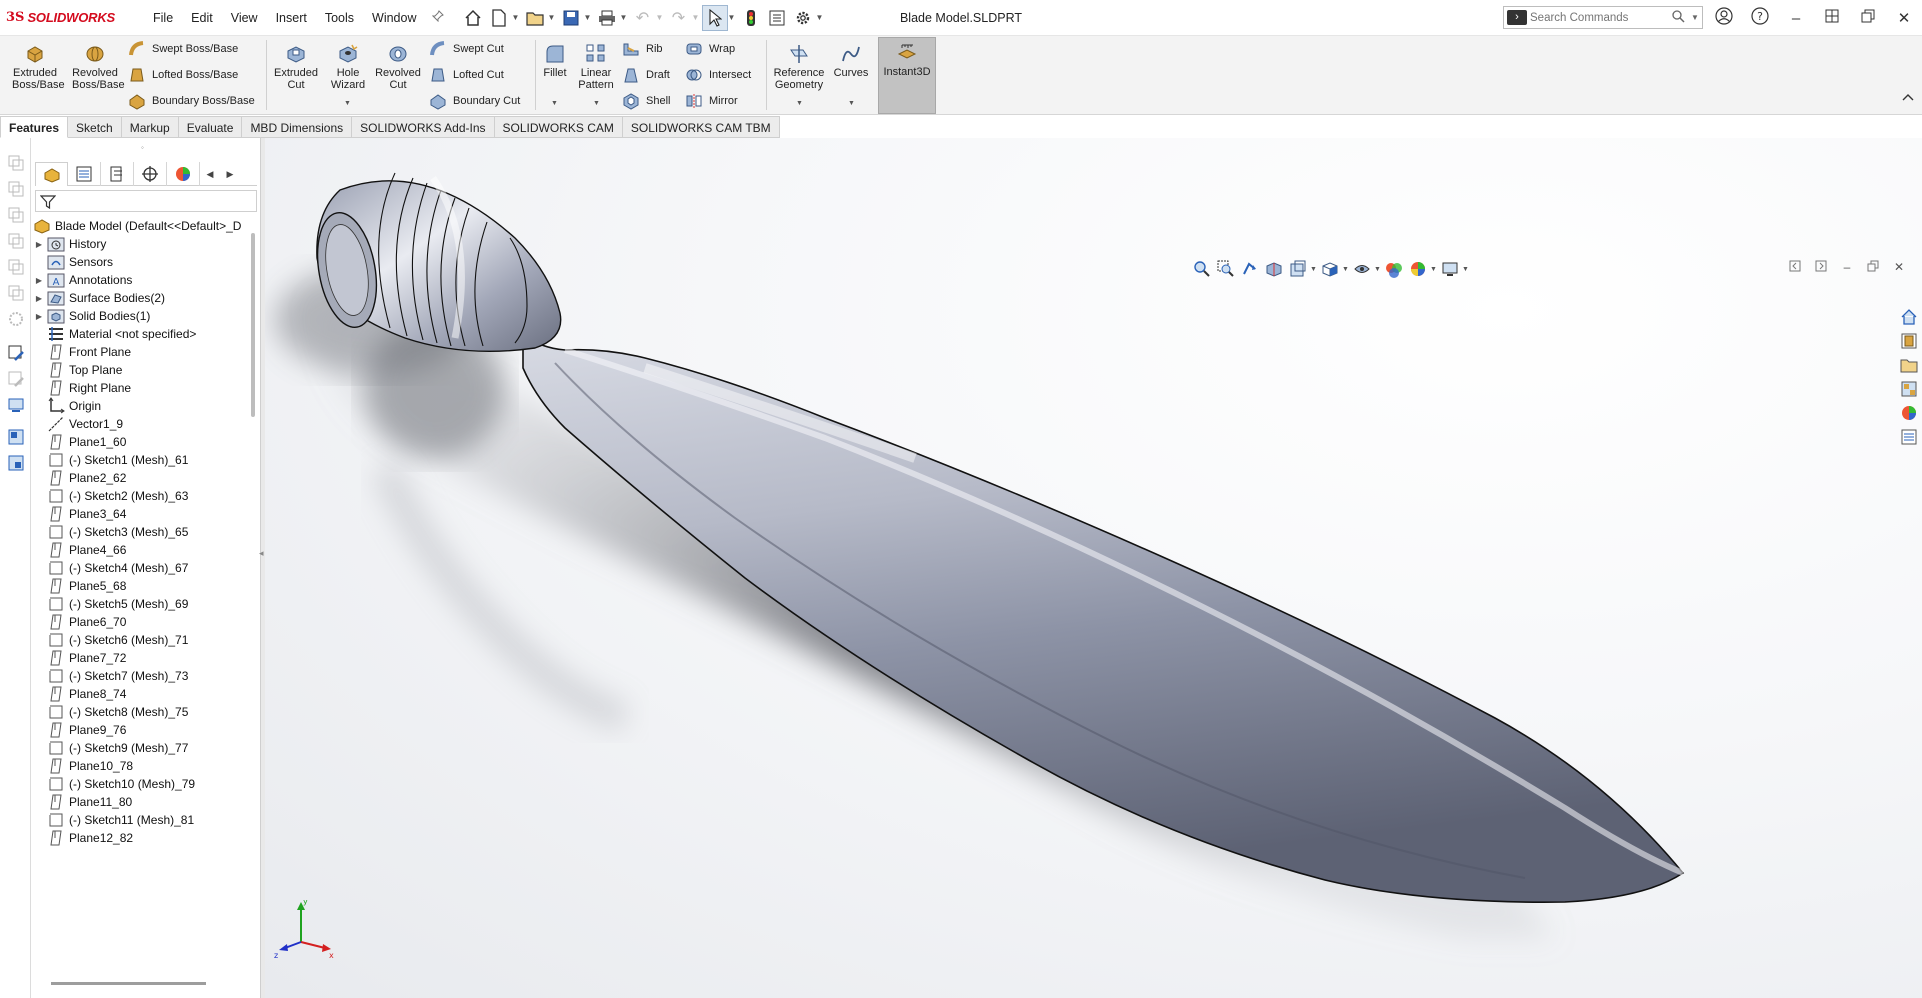 The height and width of the screenshot is (998, 1922). I want to click on reference-geometry-button: Reference Geometry, so click(799, 65).